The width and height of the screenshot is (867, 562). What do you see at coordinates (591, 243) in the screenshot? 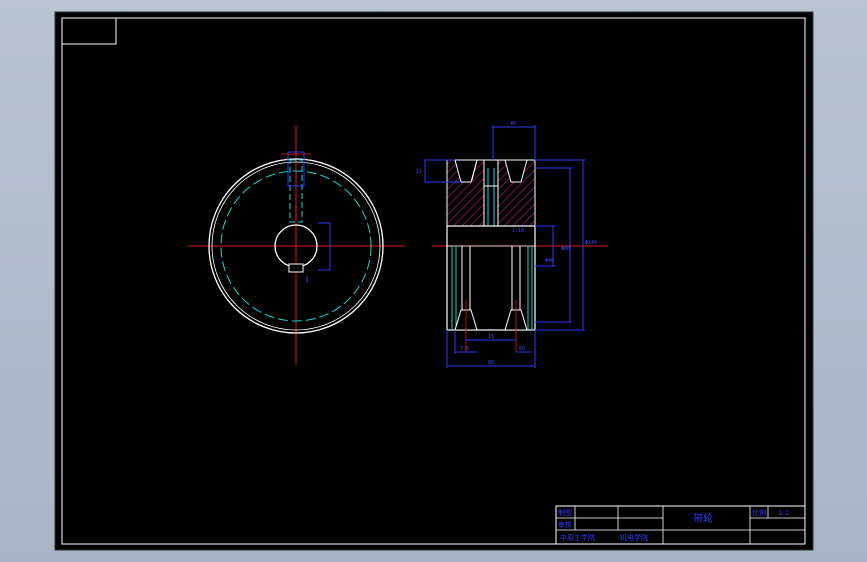
I see `dim-outer-dia-text: Φ140` at bounding box center [591, 243].